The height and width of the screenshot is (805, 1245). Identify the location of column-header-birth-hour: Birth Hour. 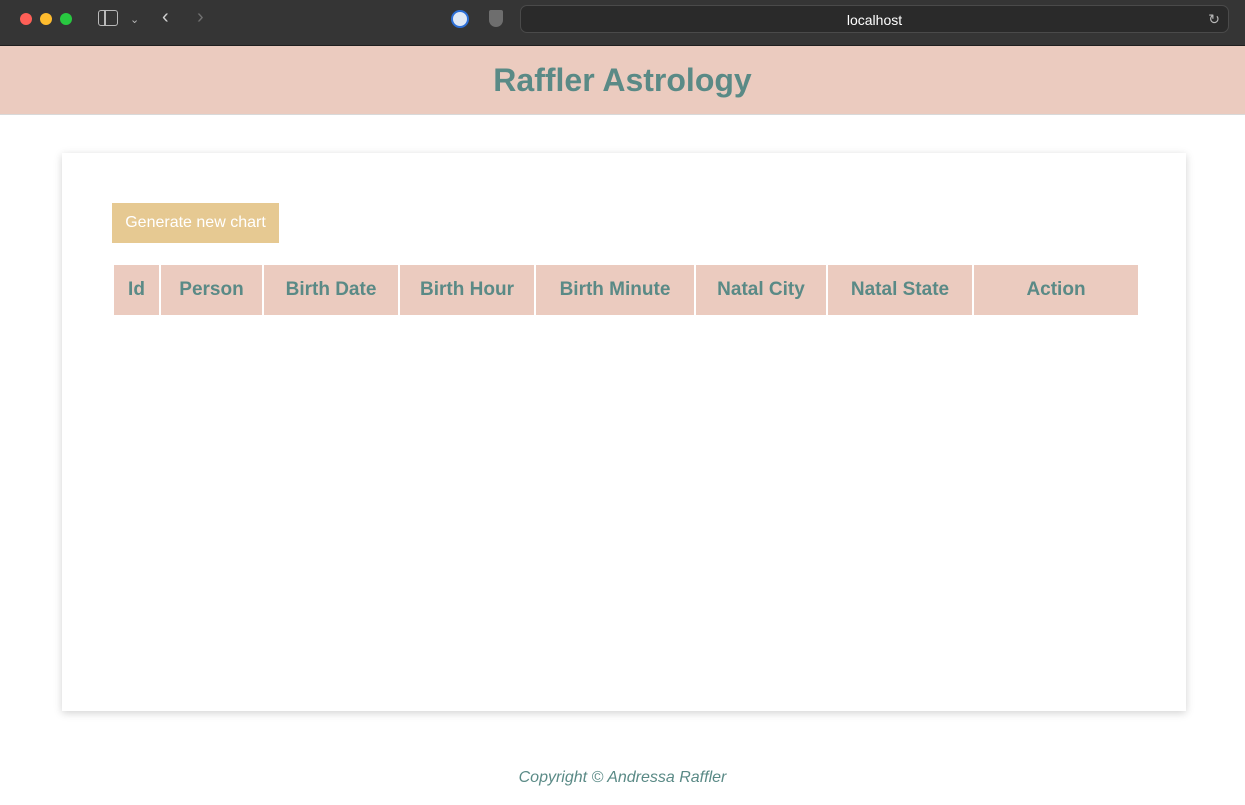
(467, 290).